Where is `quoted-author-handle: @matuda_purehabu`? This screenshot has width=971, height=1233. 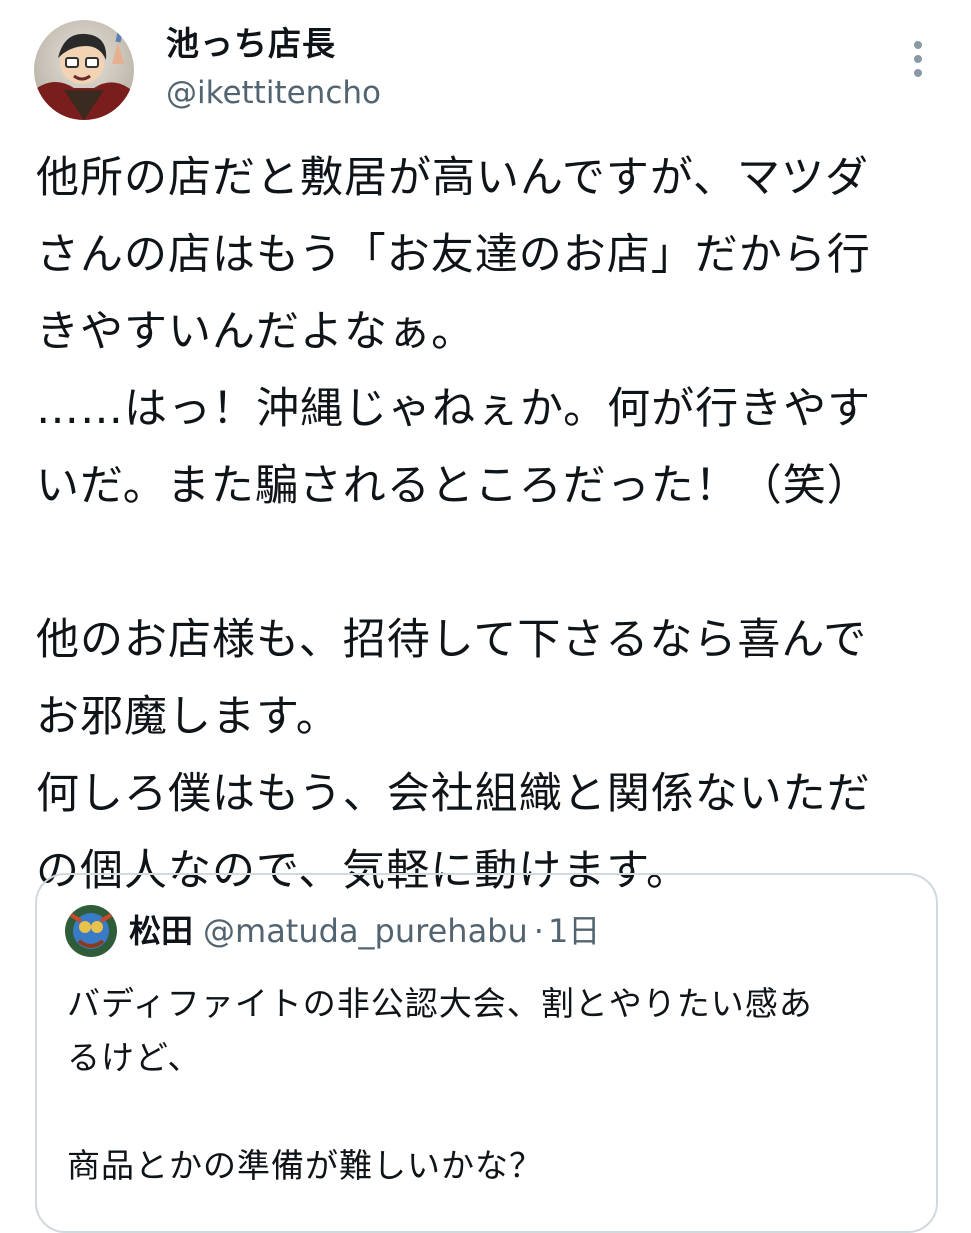 quoted-author-handle: @matuda_purehabu is located at coordinates (365, 931).